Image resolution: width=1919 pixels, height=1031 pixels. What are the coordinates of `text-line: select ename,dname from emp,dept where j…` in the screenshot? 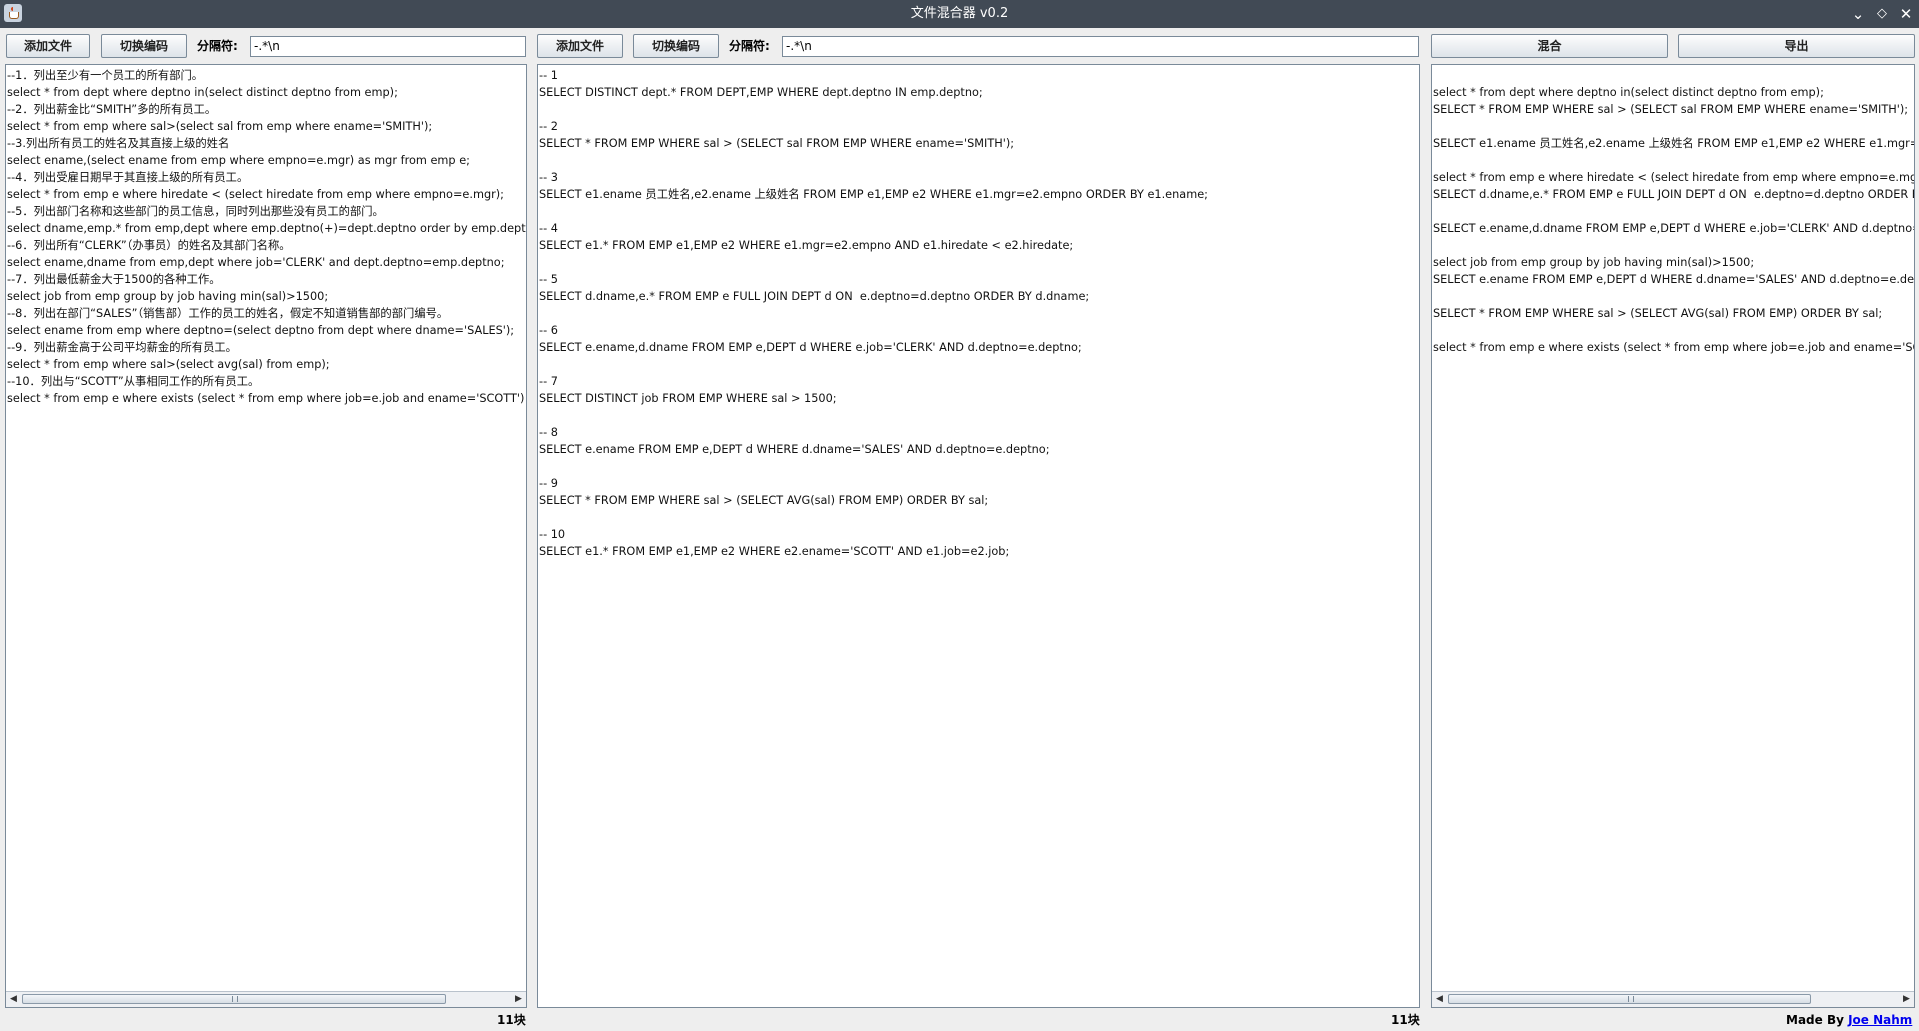 It's located at (256, 262).